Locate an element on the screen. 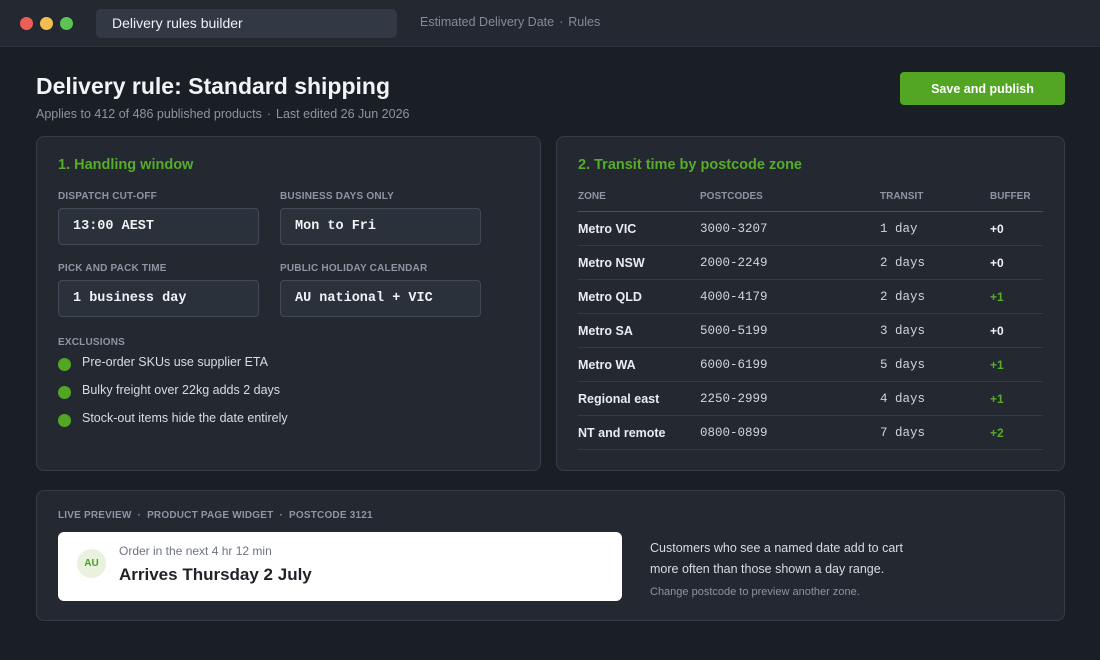 The height and width of the screenshot is (660, 1100). table-row: Metro VIC 3000-3207 1 day +0 is located at coordinates (810, 228).